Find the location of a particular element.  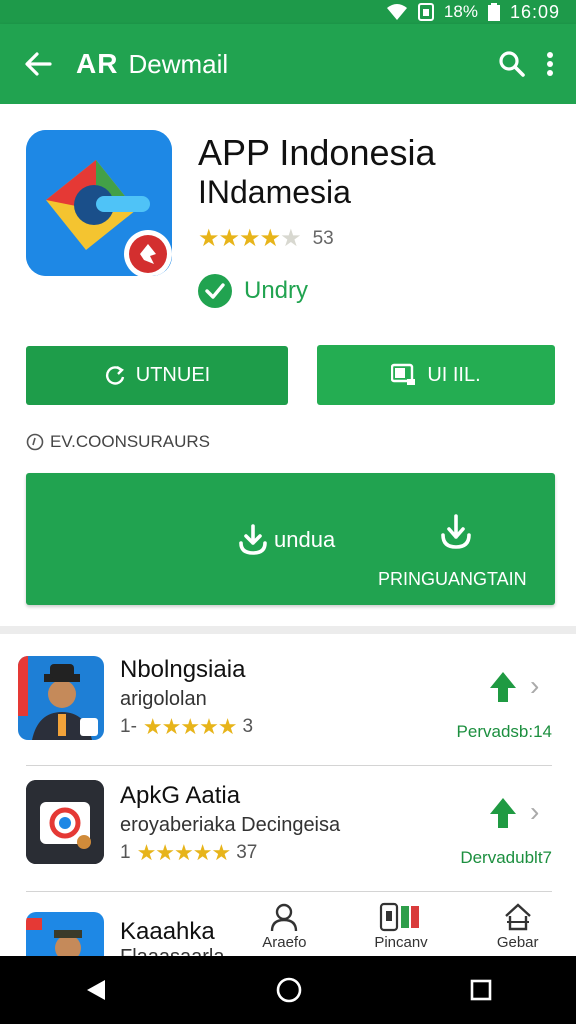

tab-label: Gebar is located at coordinates (517, 942).